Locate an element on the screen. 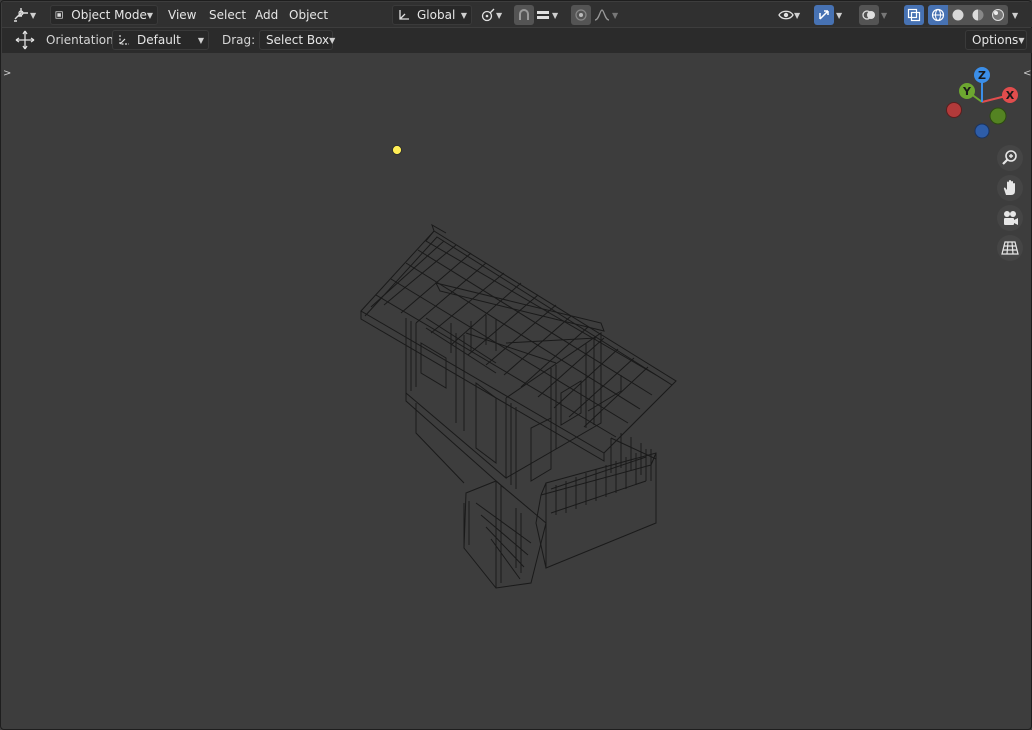 The width and height of the screenshot is (1032, 730). shading-dropdown: ▼ is located at coordinates (1019, 15).